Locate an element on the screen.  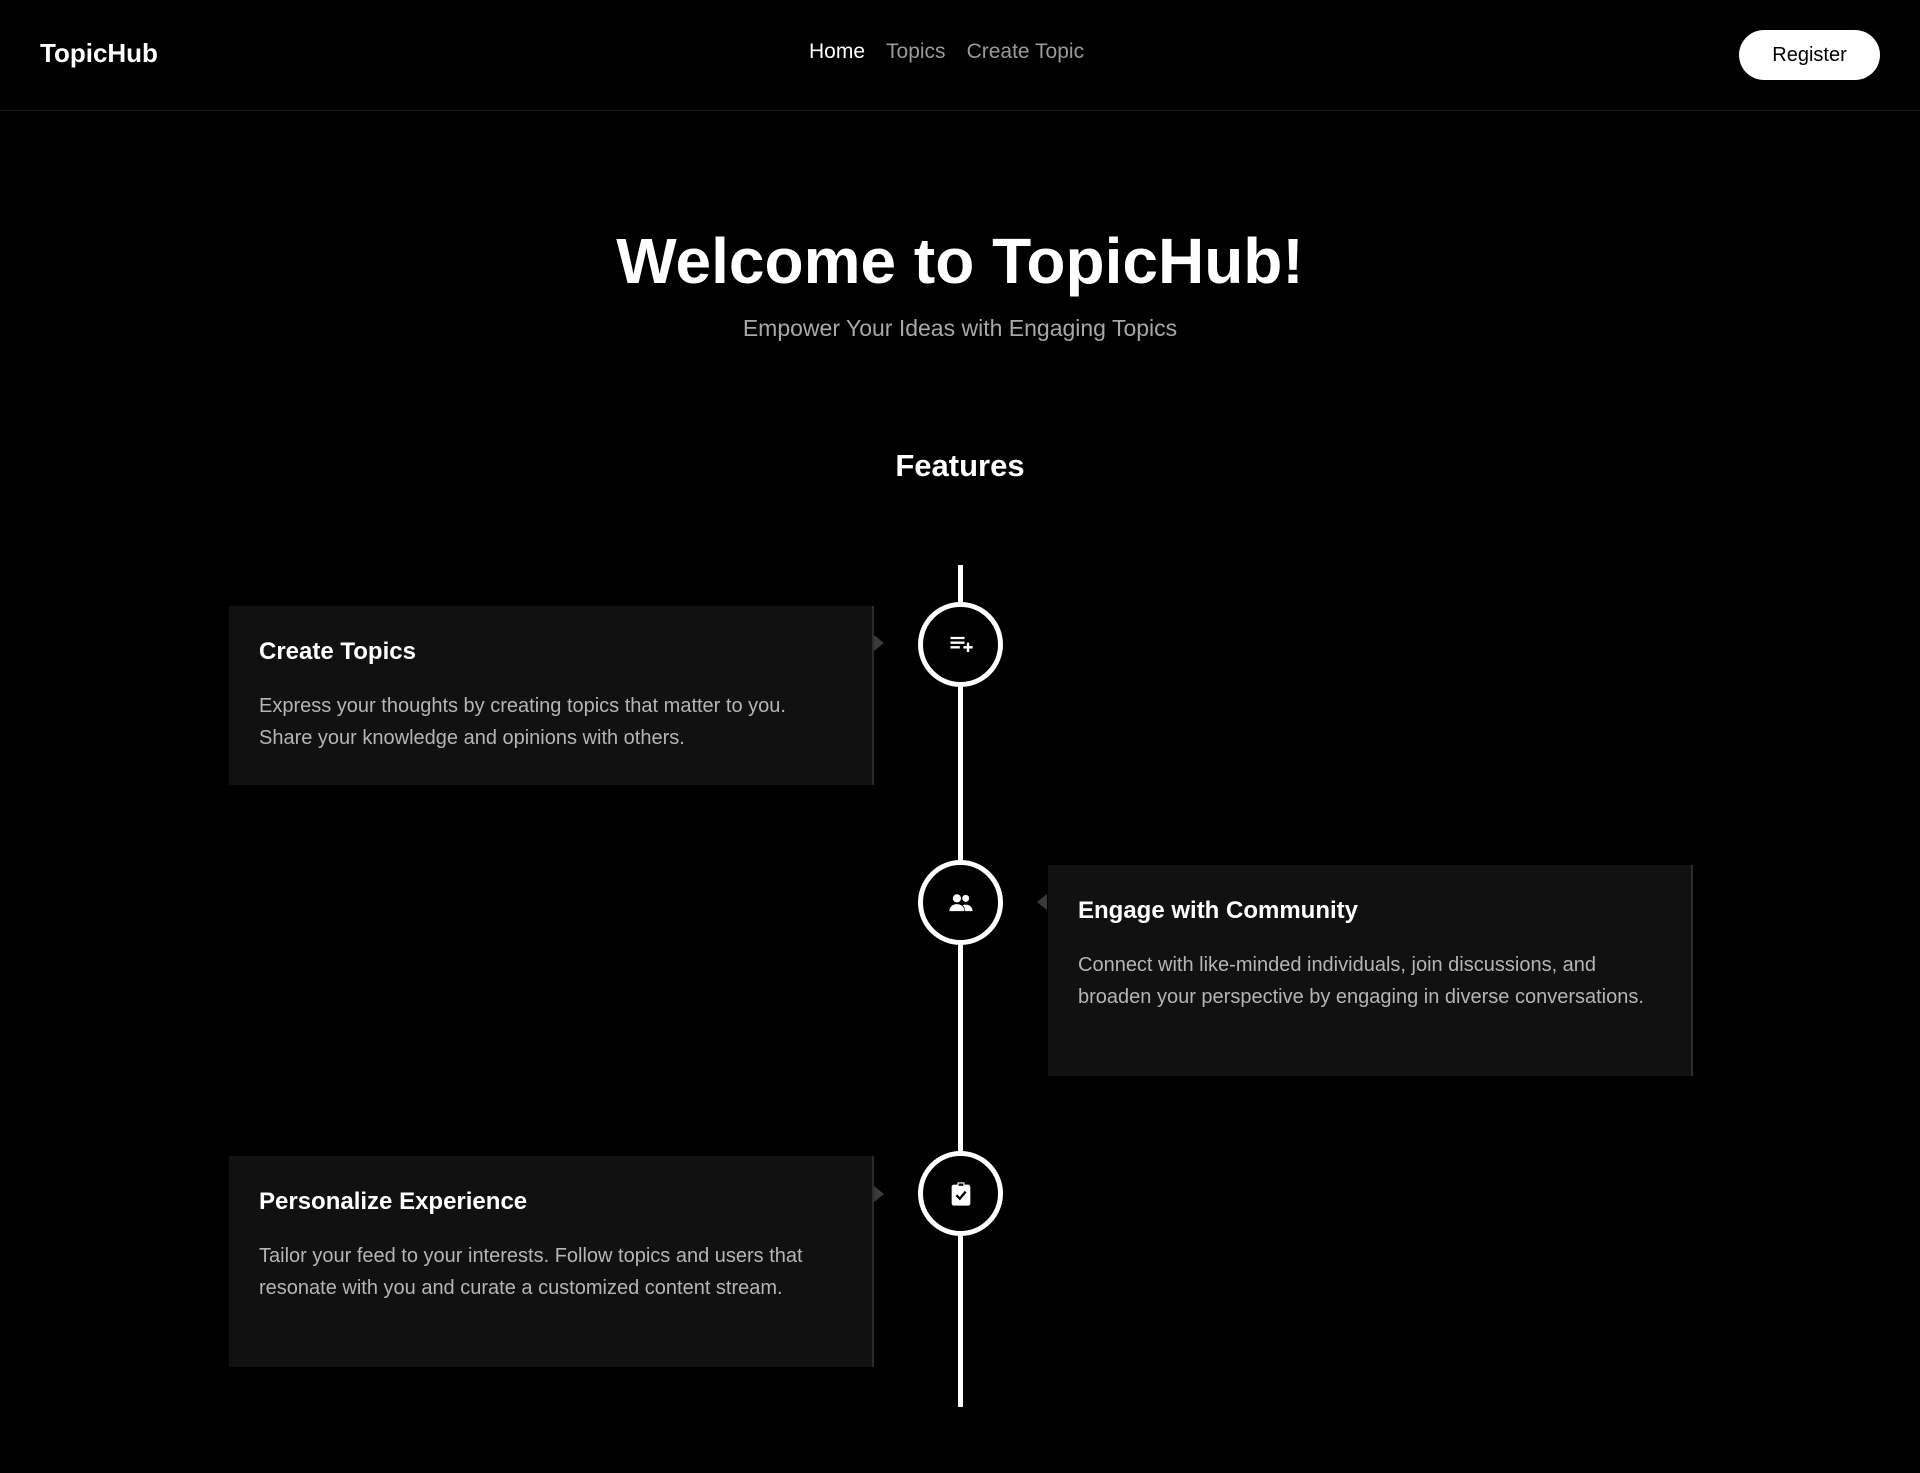
clipboard-check-icon is located at coordinates (960, 1193).